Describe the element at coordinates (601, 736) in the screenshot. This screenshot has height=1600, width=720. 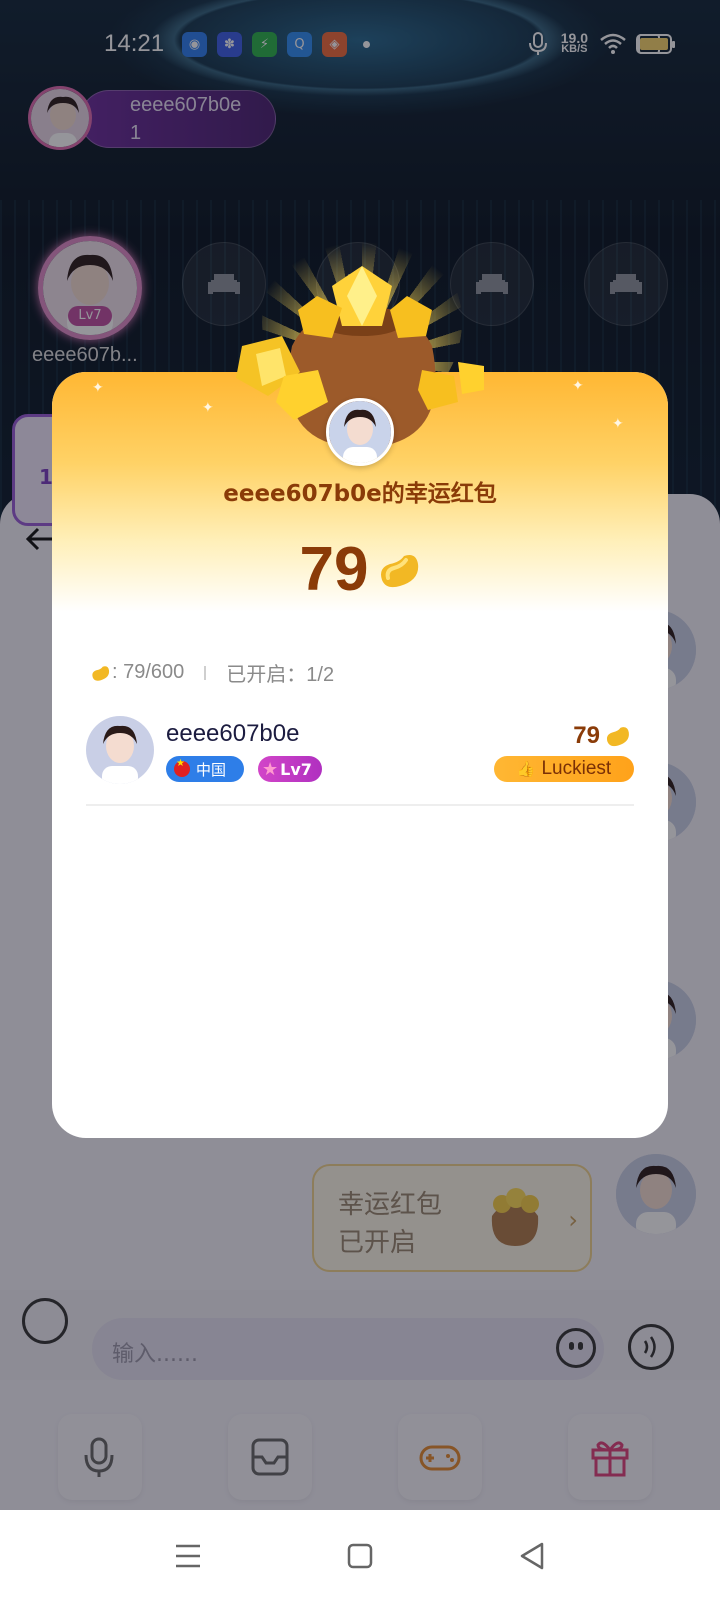
I see `claim-amount: 79` at that location.